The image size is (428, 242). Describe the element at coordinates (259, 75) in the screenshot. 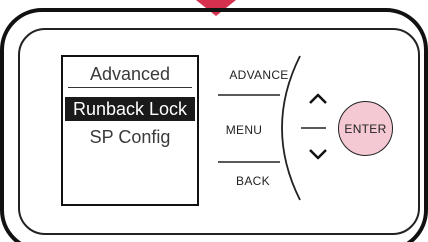

I see `advance-button: ADVANCE` at that location.